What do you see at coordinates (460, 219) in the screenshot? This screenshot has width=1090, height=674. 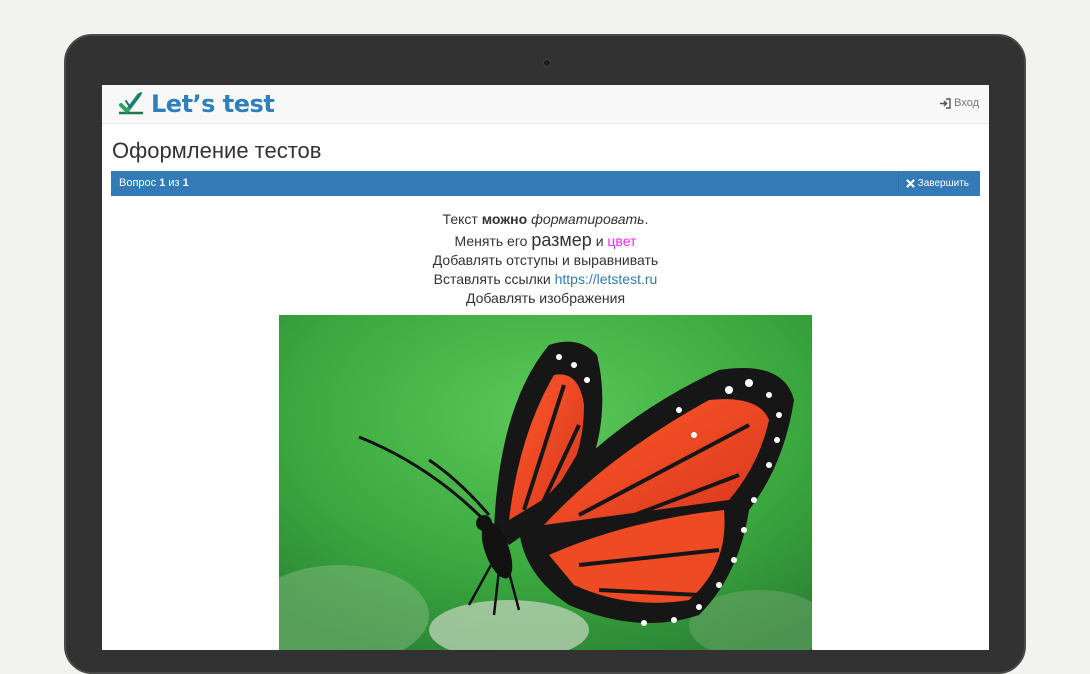 I see `text-plain: Текст` at bounding box center [460, 219].